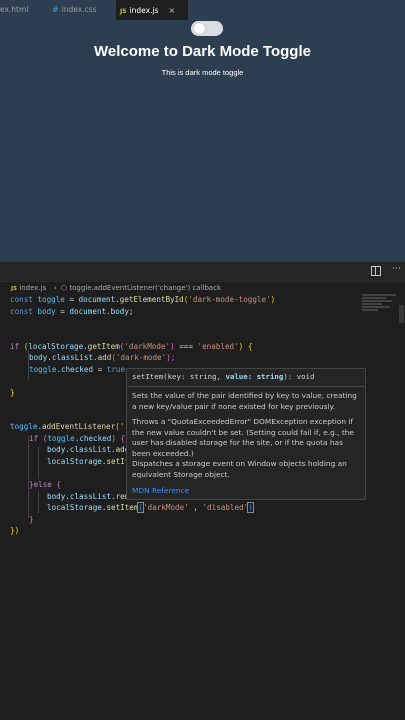 The image size is (405, 720). Describe the element at coordinates (202, 51) in the screenshot. I see `preview-title: Welcome to Dark Mode Toggle` at that location.